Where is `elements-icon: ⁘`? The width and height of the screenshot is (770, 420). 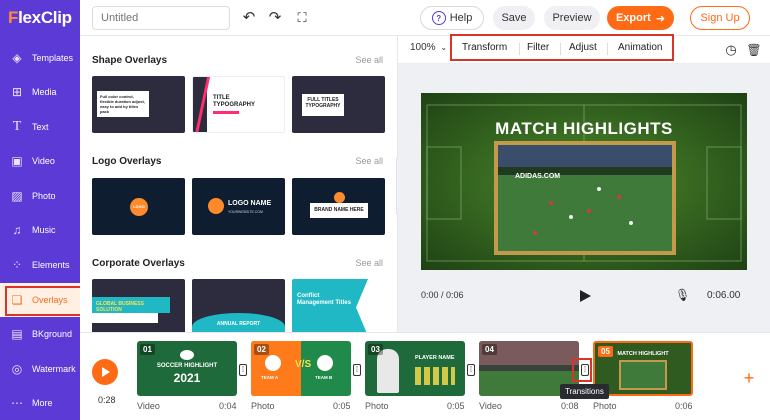 elements-icon: ⁘ is located at coordinates (17, 265).